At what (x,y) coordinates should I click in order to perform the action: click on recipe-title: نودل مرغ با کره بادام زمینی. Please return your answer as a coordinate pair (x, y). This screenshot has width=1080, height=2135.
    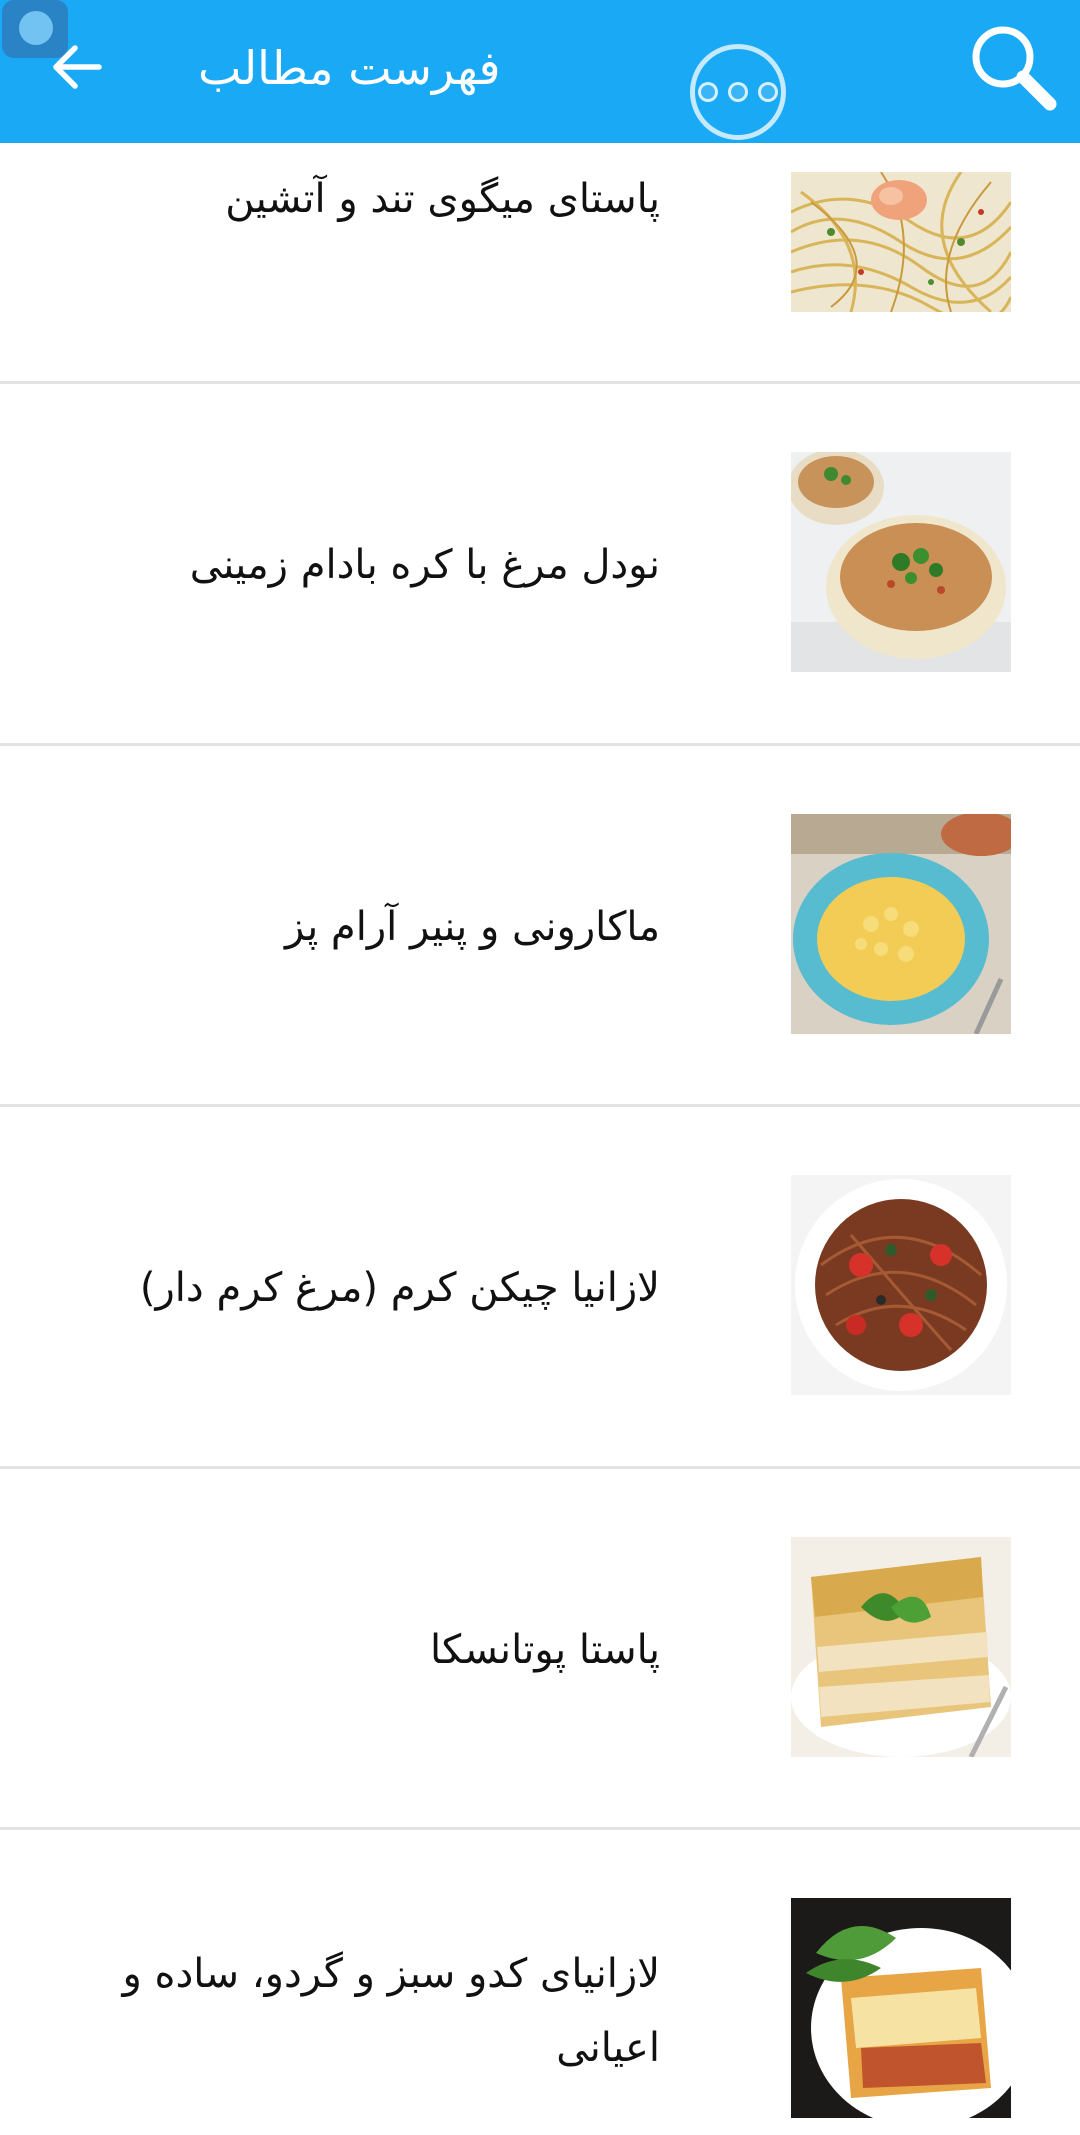
    Looking at the image, I should click on (424, 565).